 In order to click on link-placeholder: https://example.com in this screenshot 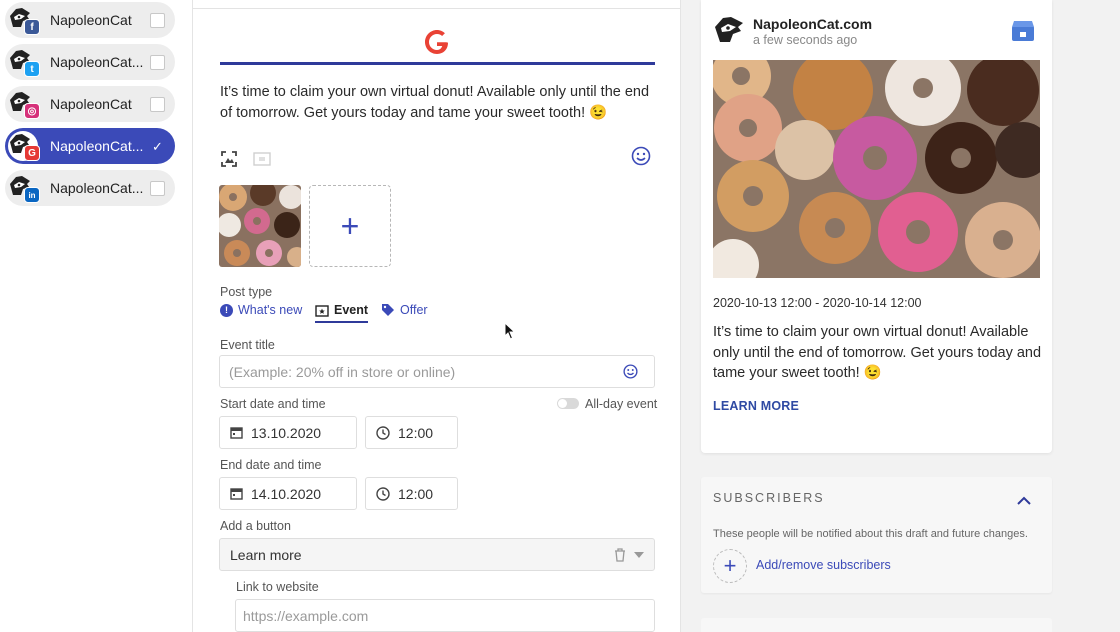, I will do `click(306, 615)`.